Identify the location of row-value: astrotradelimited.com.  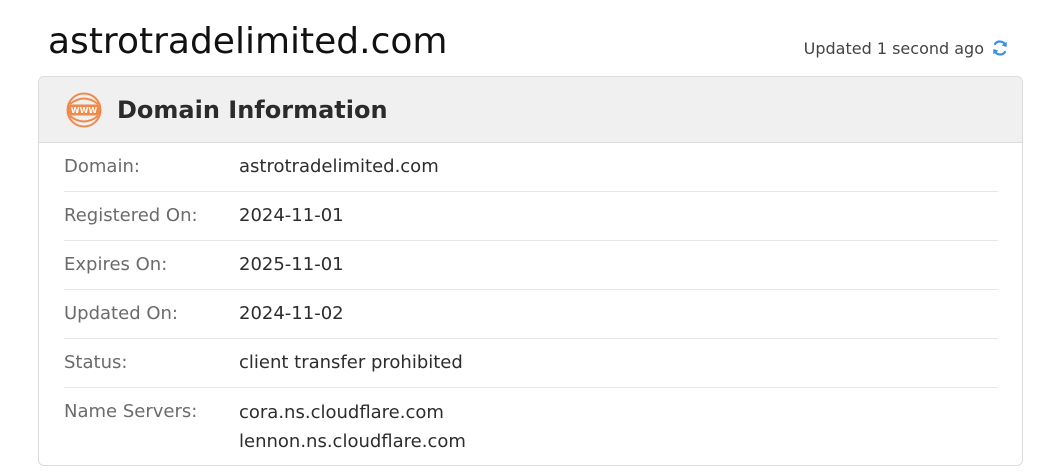
(339, 166).